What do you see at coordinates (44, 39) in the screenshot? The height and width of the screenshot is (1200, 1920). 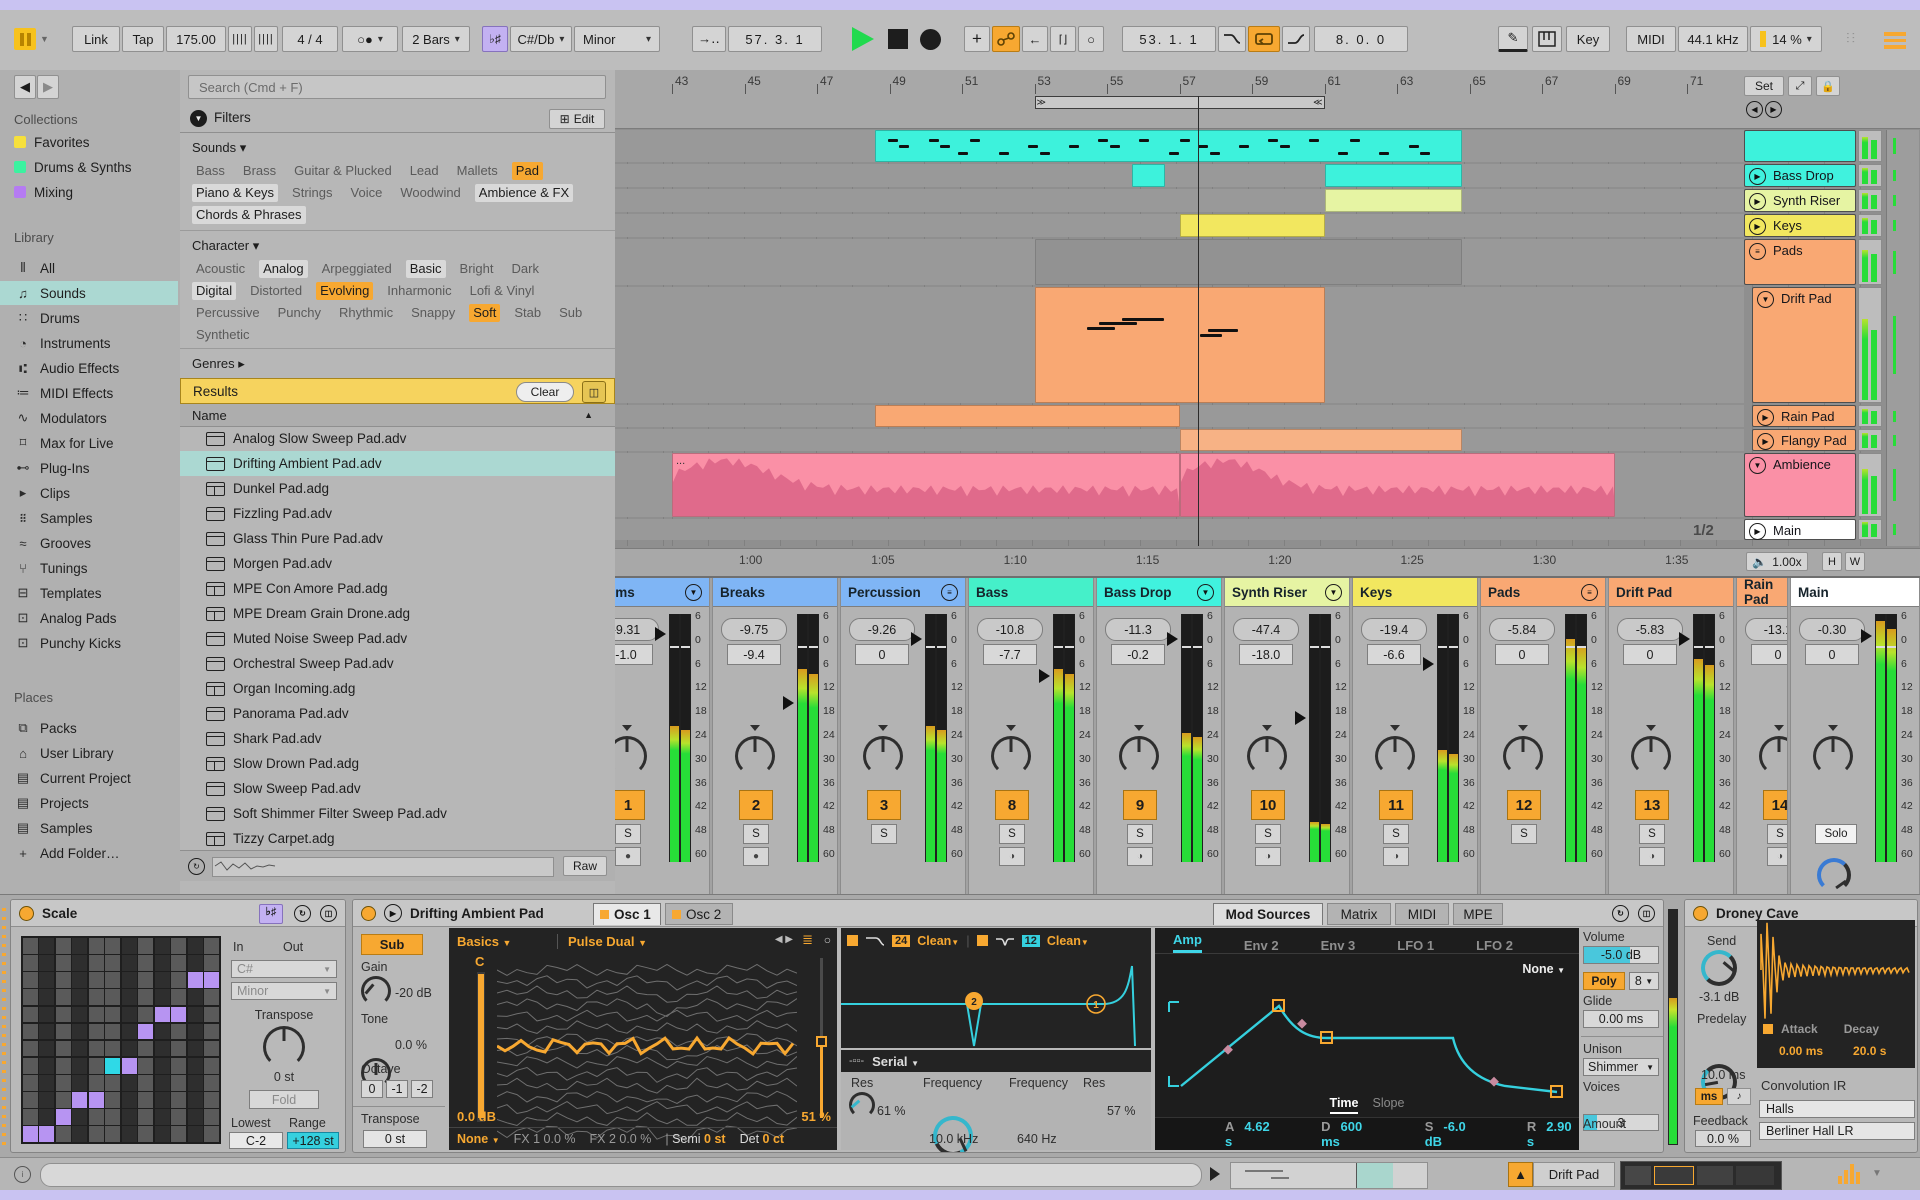 I see `tempo-follower-chevron-icon: ▼` at bounding box center [44, 39].